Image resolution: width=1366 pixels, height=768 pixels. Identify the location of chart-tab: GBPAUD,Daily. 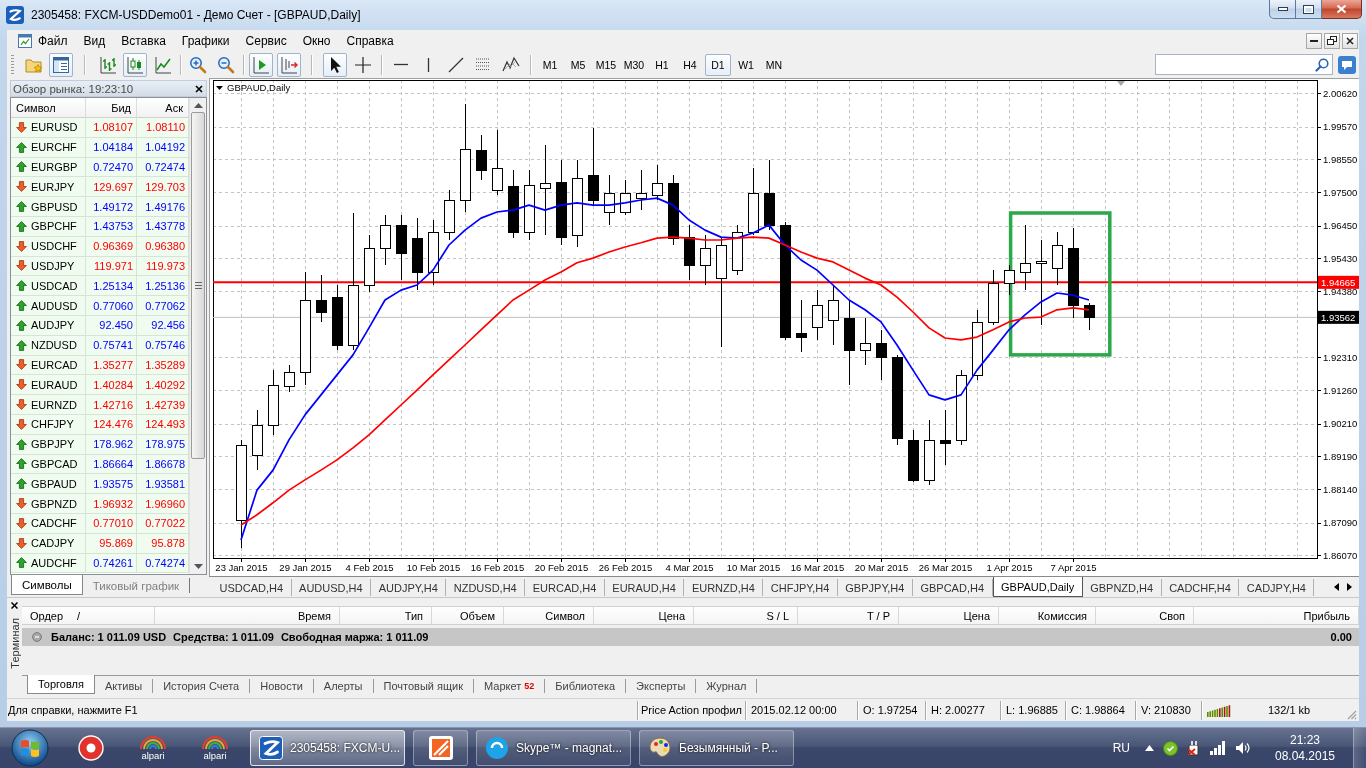
(1037, 587).